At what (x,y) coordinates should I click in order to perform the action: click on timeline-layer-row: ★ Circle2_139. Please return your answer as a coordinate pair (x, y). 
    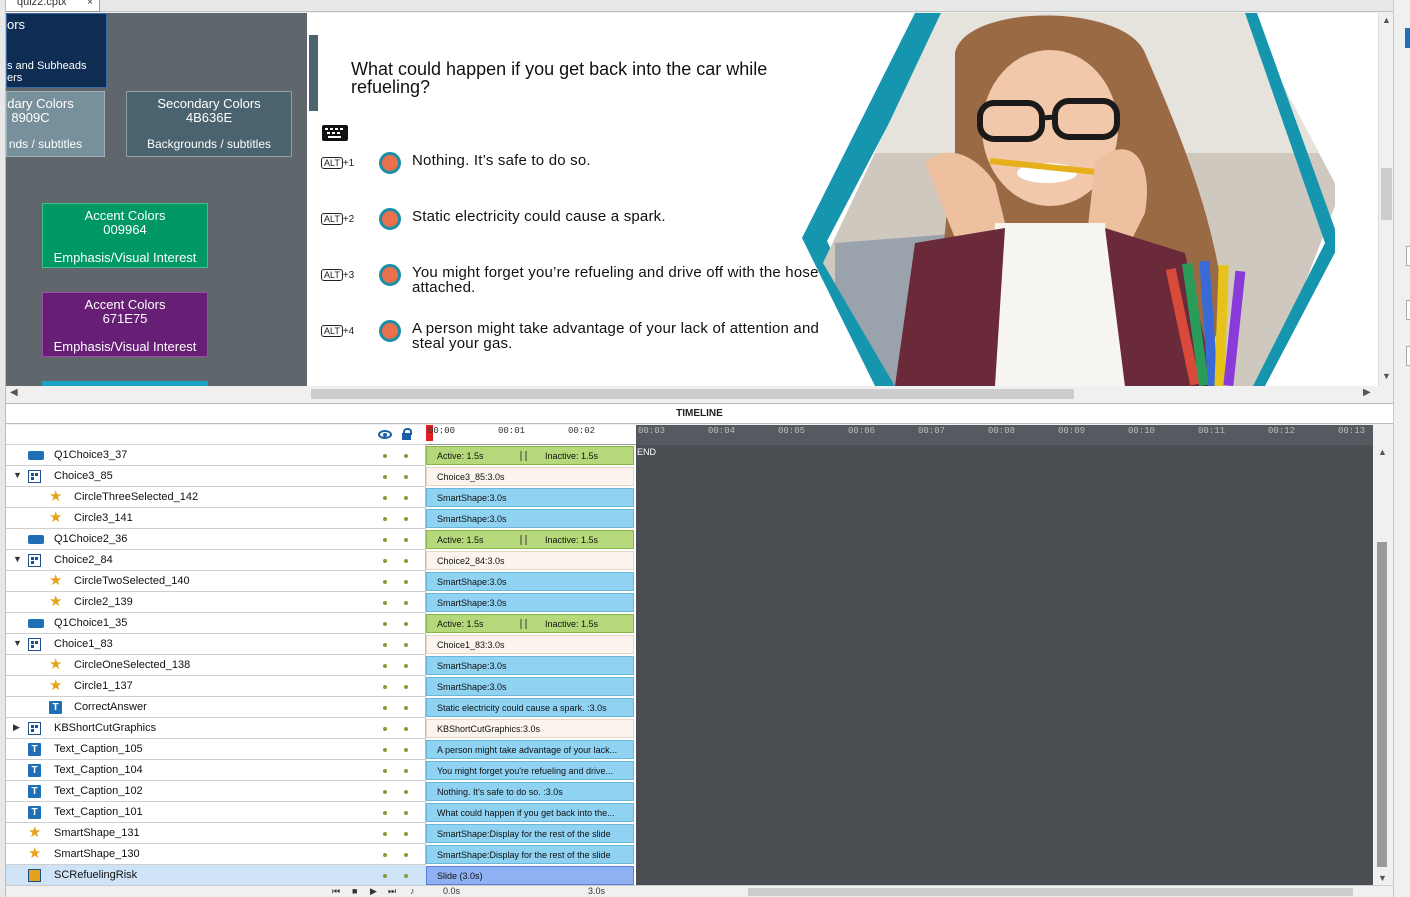
    Looking at the image, I should click on (216, 602).